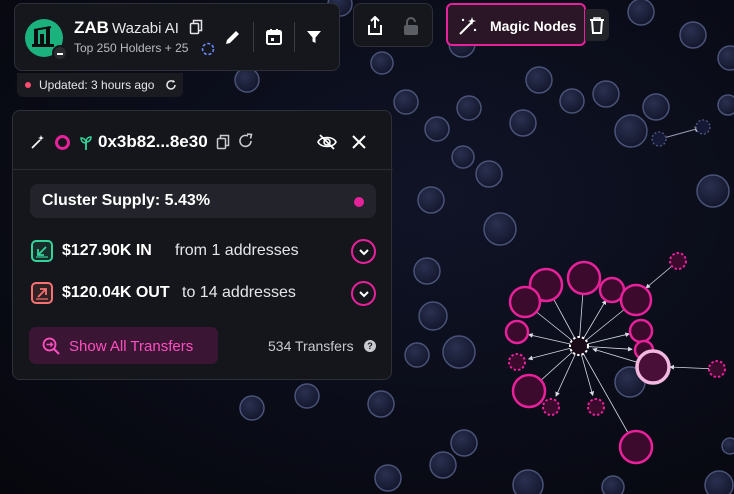  I want to click on token-header: ZAB Wazabi AI Top 250 Holders + 25, so click(177, 37).